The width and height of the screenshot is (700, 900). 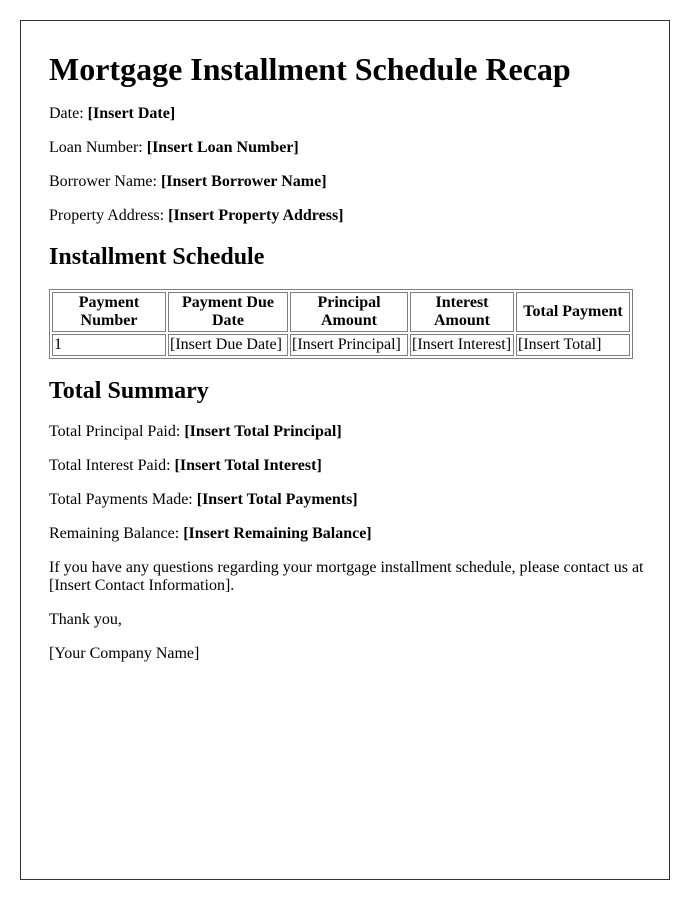 I want to click on field-value: [Insert Property Address], so click(x=256, y=215).